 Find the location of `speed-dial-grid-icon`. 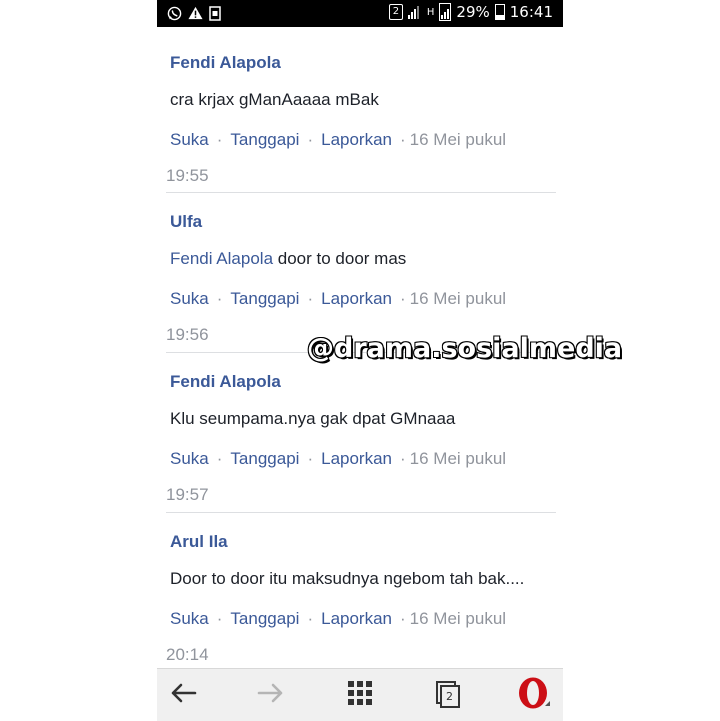

speed-dial-grid-icon is located at coordinates (360, 695).